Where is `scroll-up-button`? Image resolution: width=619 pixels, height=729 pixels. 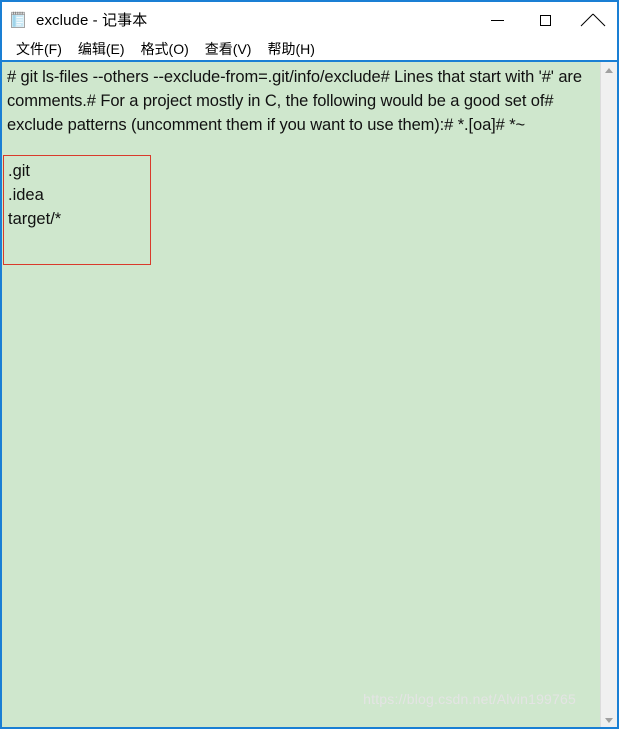 scroll-up-button is located at coordinates (609, 70).